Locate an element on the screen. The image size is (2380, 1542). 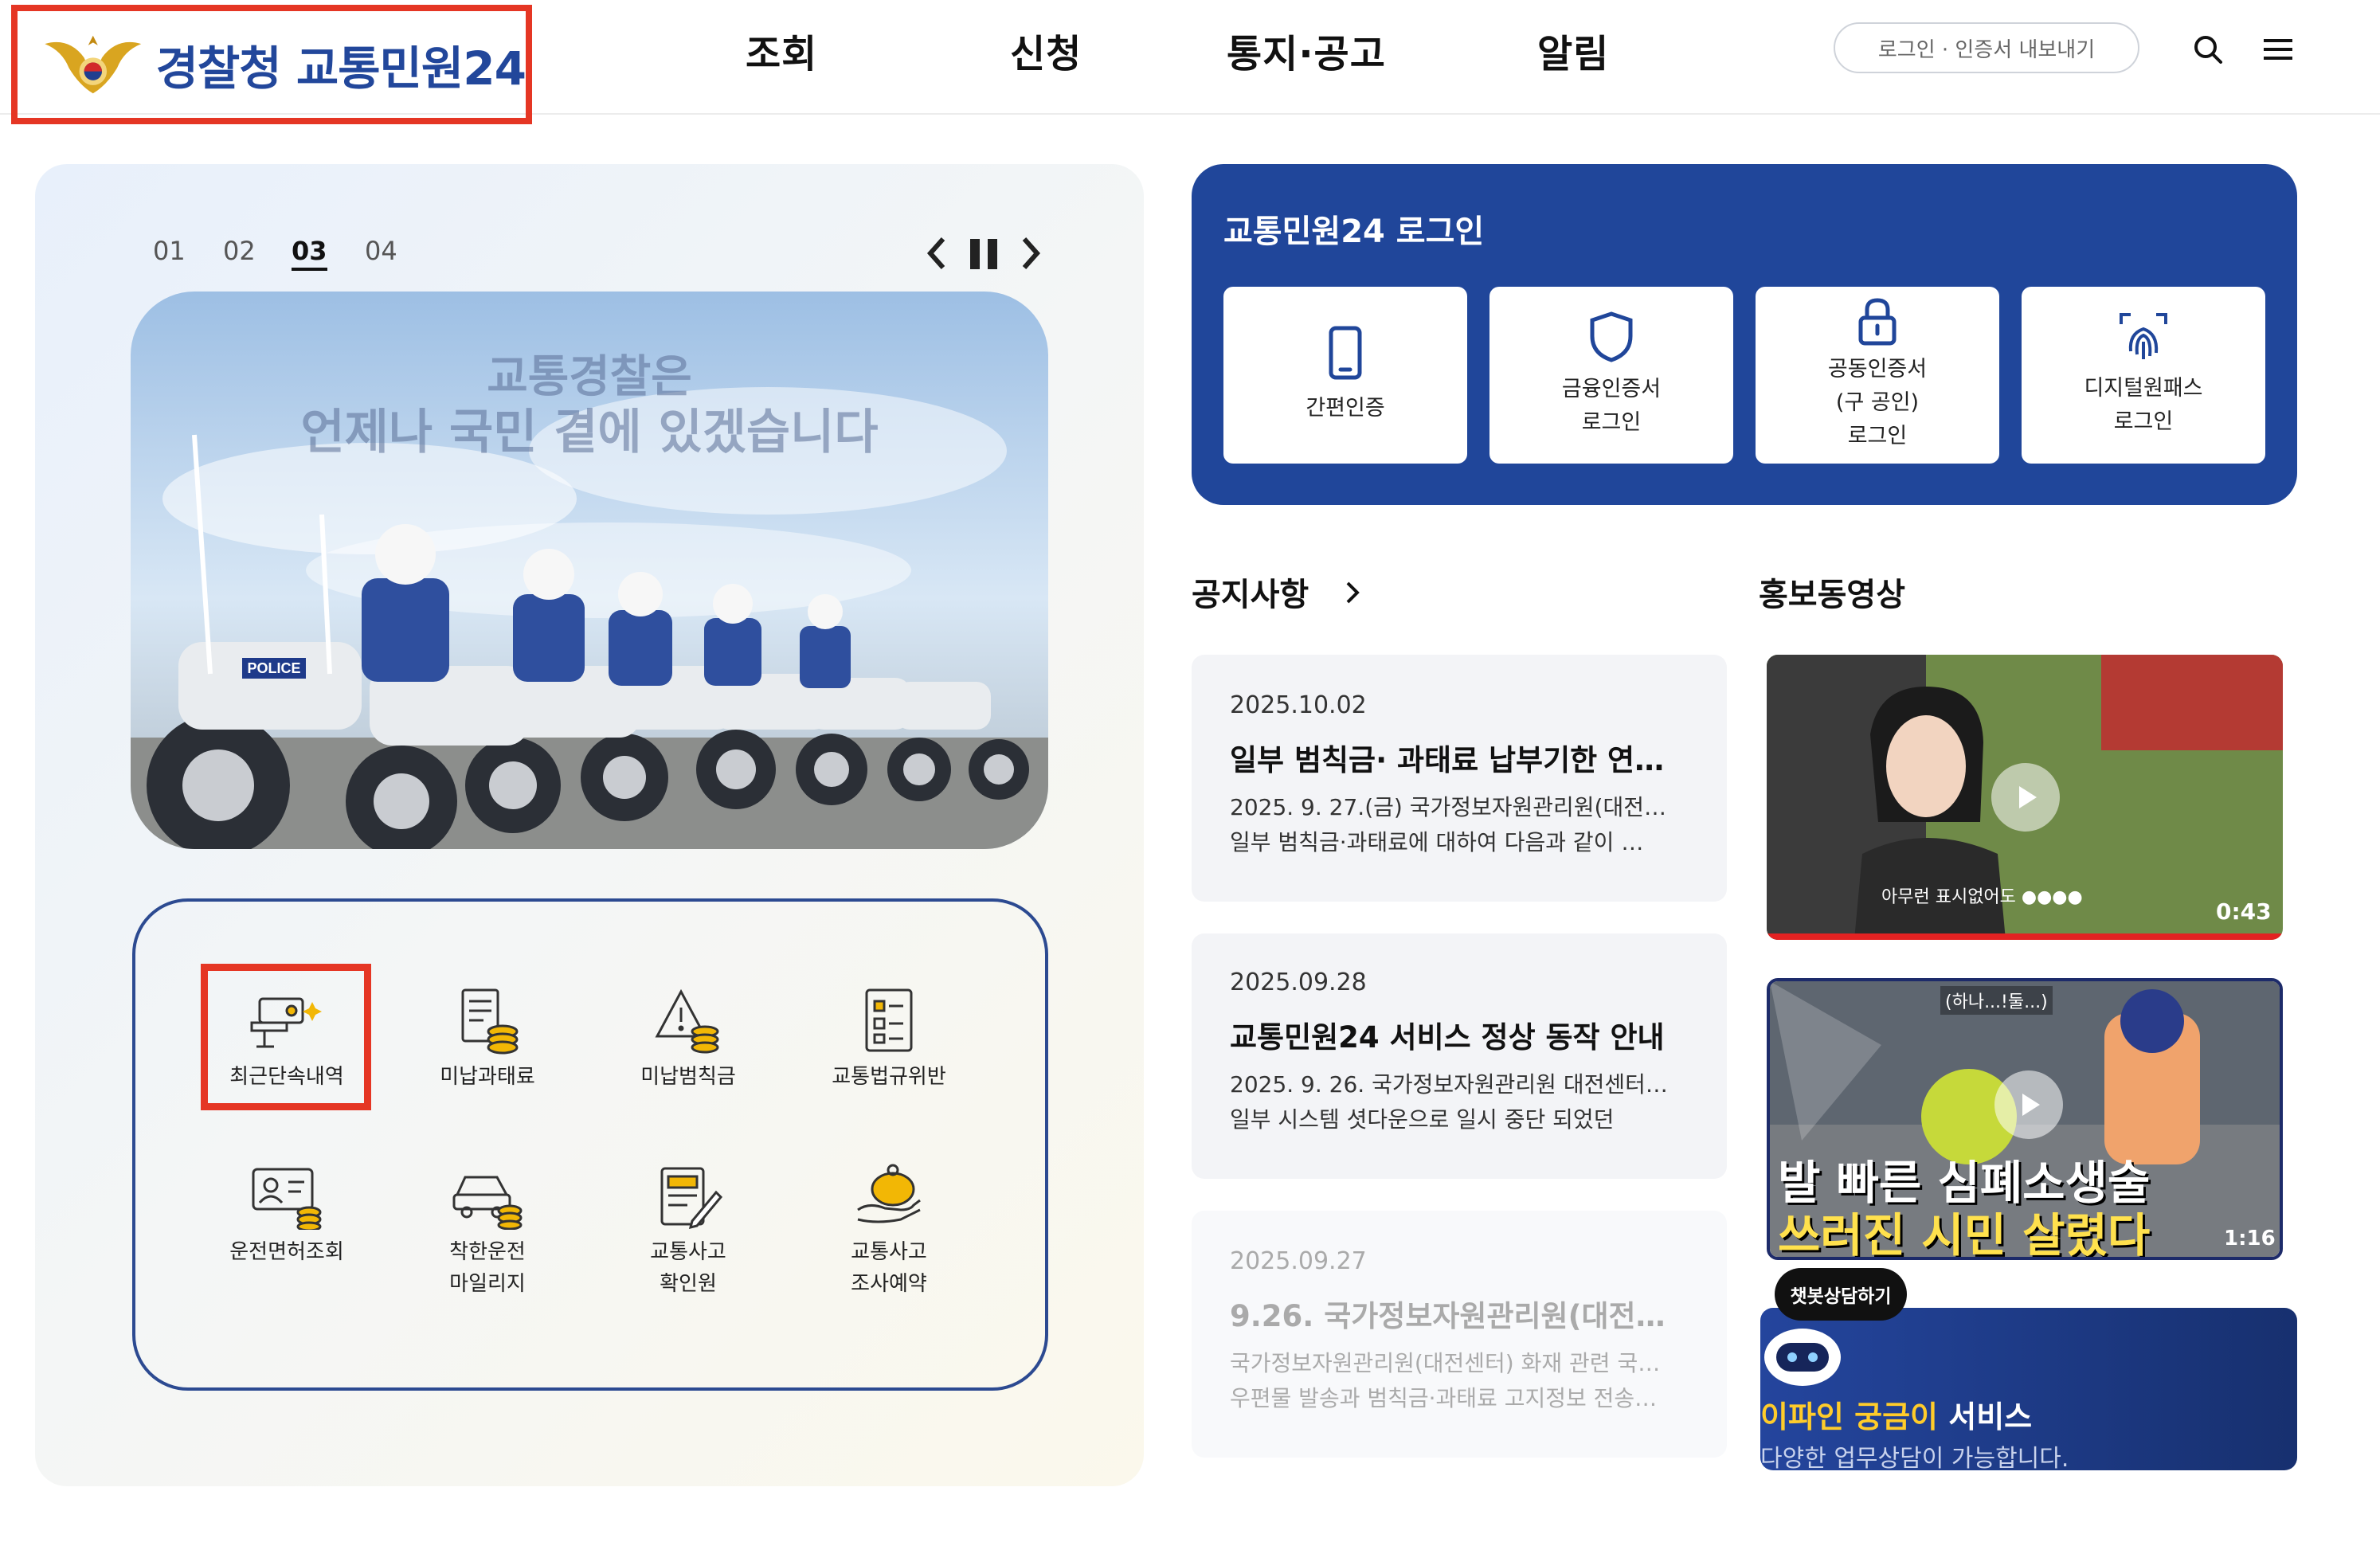
lock-icon is located at coordinates (1877, 323).